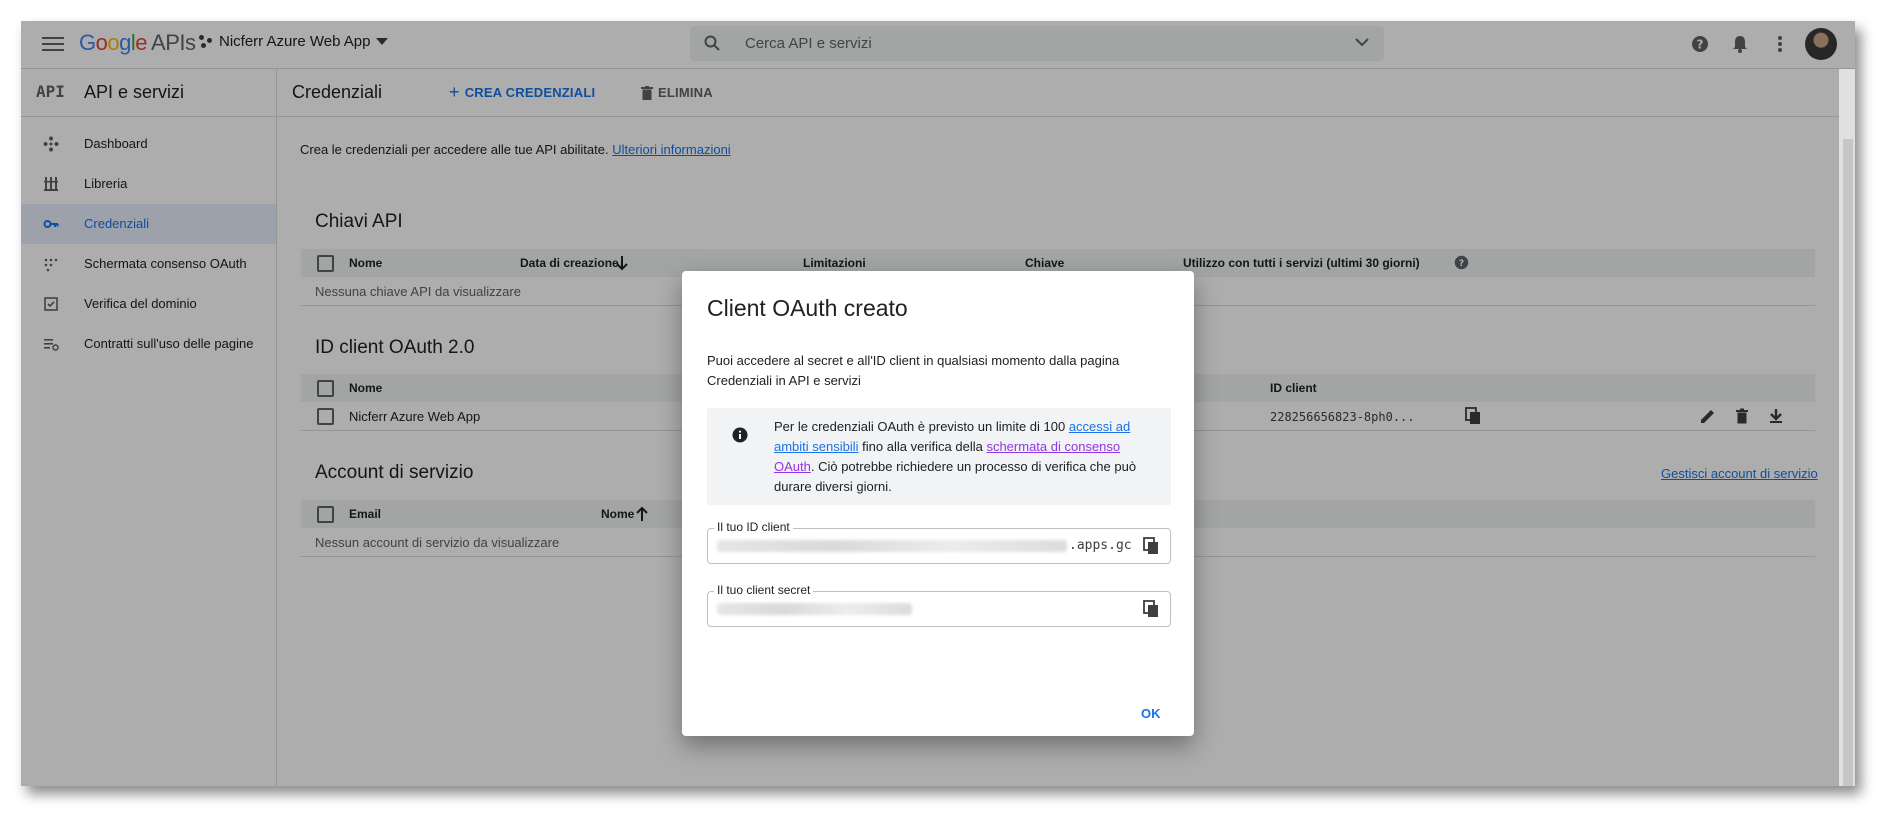  Describe the element at coordinates (753, 527) in the screenshot. I see `client-id-label: Il tuo ID client` at that location.